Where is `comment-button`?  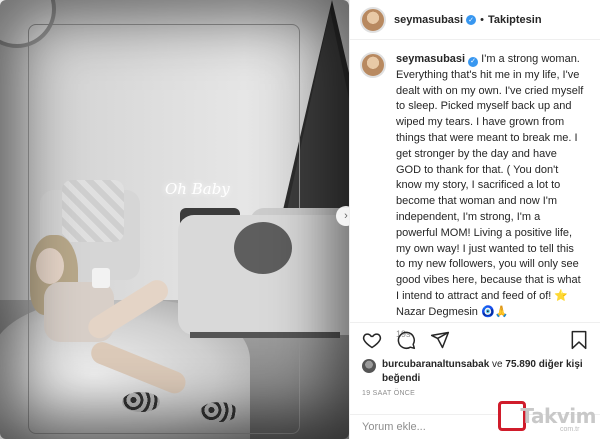 comment-button is located at coordinates (406, 340).